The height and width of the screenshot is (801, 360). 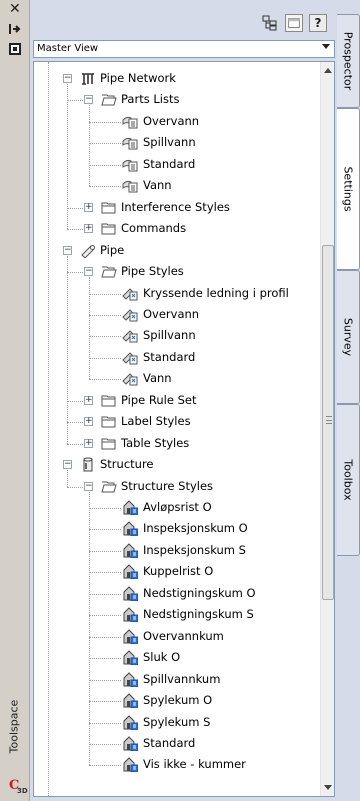 What do you see at coordinates (171, 120) in the screenshot?
I see `tree-item-label: Overvann` at bounding box center [171, 120].